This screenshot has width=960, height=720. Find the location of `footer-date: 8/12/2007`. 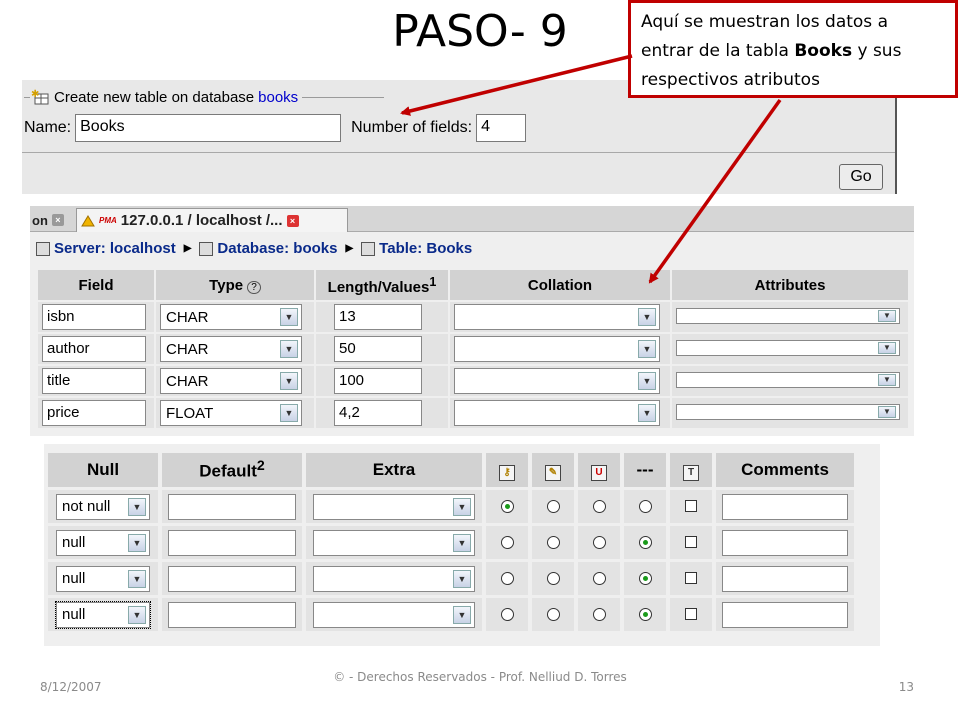

footer-date: 8/12/2007 is located at coordinates (71, 687).